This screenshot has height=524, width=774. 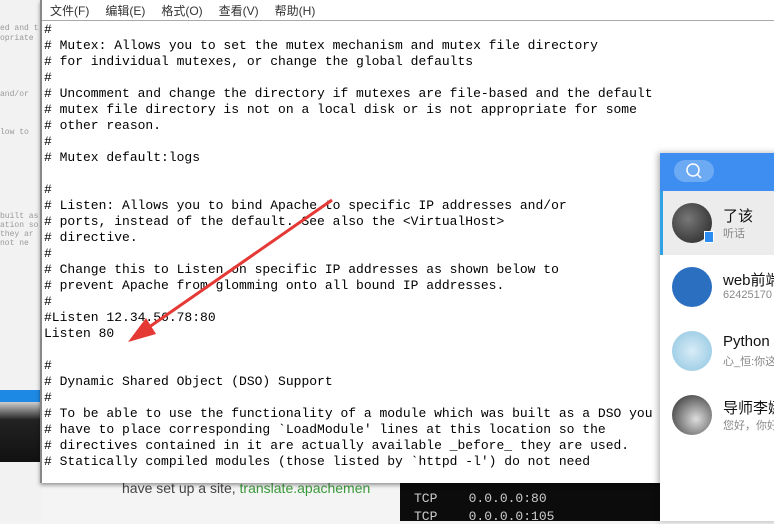 What do you see at coordinates (408, 10) in the screenshot?
I see `menu-bar: 文件(F) 编辑(E) 格式(O) 查看(V) 帮助(H)` at bounding box center [408, 10].